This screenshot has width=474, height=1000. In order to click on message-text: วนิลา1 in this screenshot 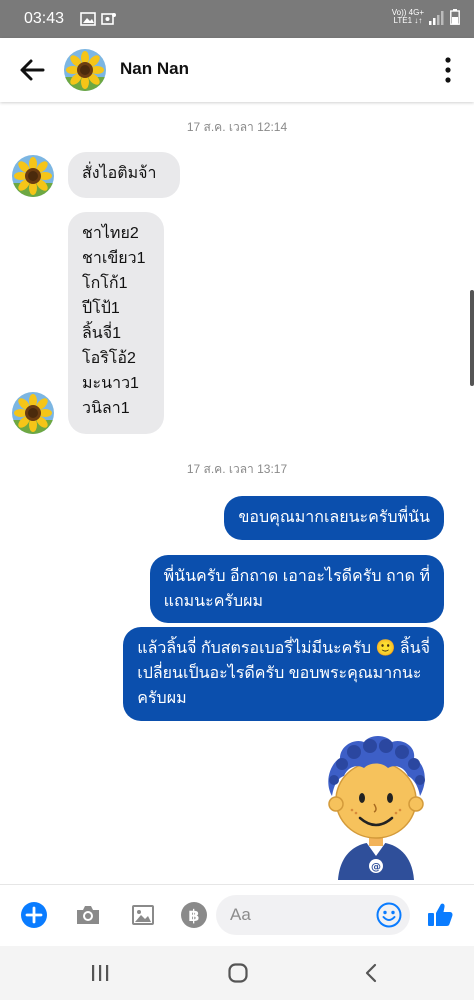, I will do `click(106, 408)`.